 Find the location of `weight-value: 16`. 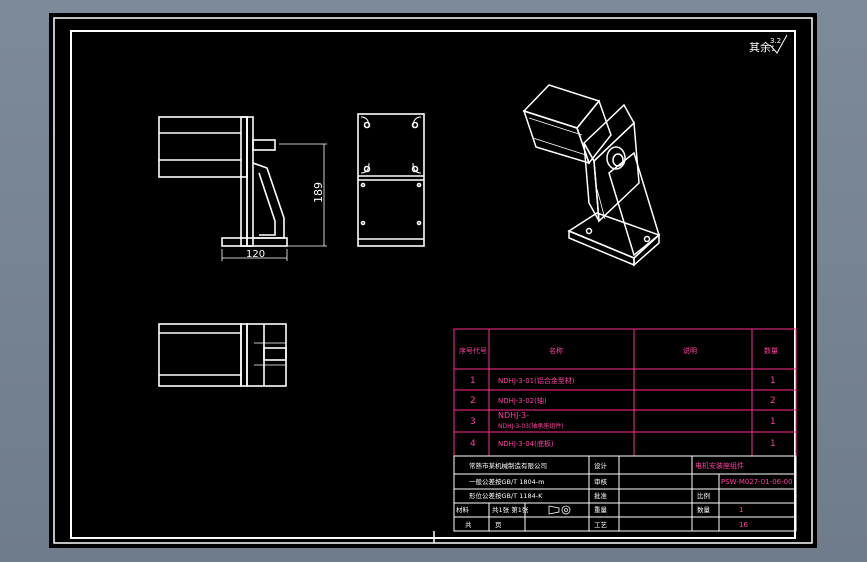

weight-value: 16 is located at coordinates (743, 525).